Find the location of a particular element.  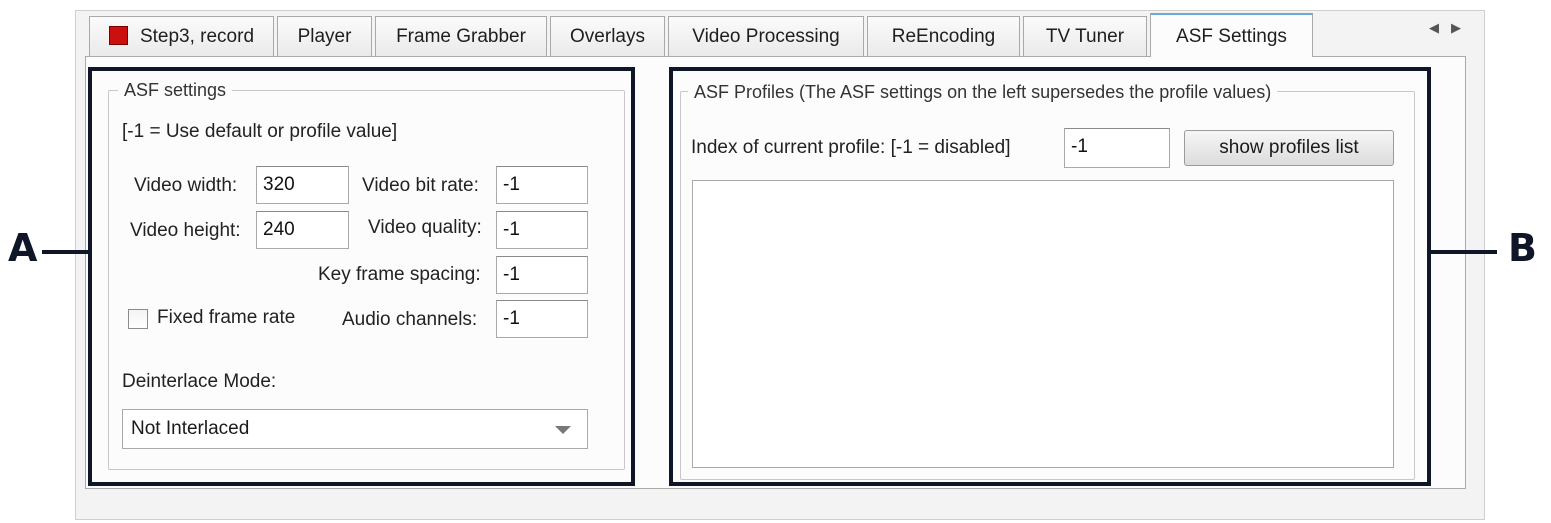

tab-frame-grabber: Frame Grabber is located at coordinates (461, 36).